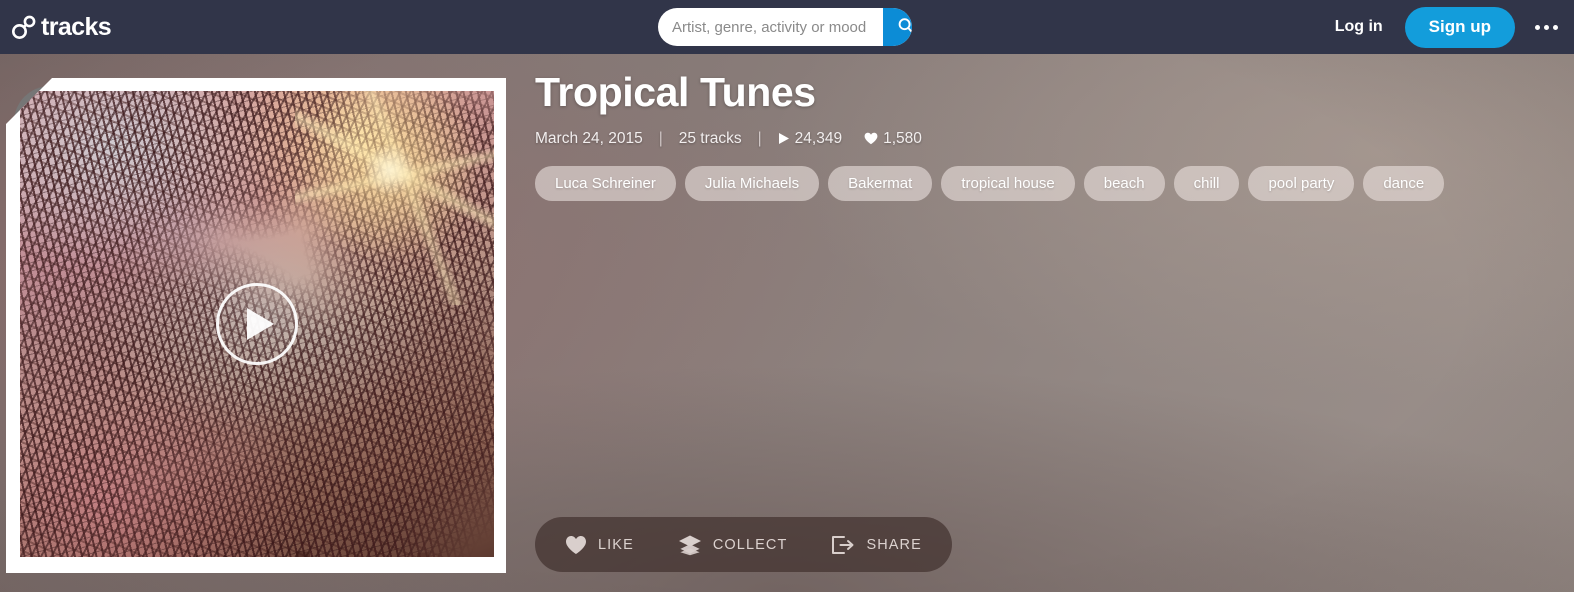 The width and height of the screenshot is (1574, 592). I want to click on site-logo: tracks, so click(61, 27).